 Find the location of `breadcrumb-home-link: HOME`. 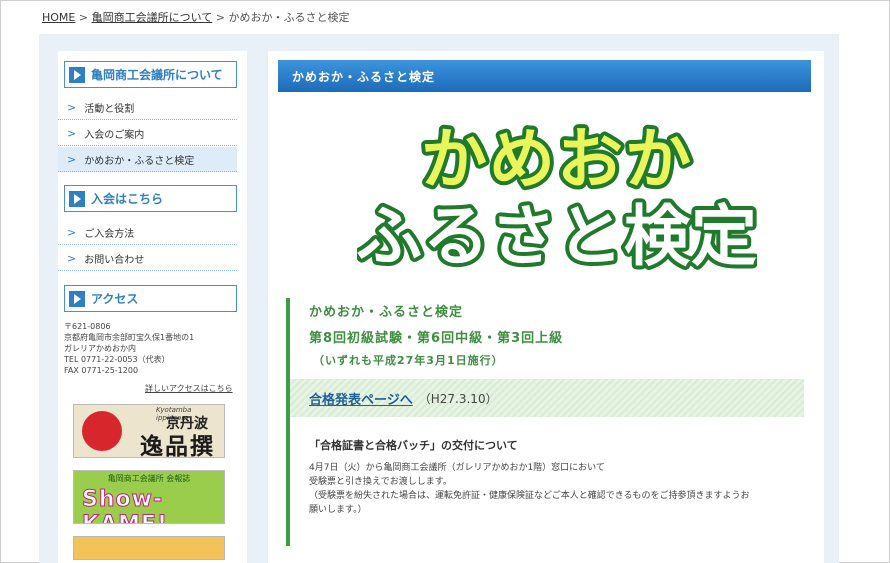

breadcrumb-home-link: HOME is located at coordinates (58, 17).